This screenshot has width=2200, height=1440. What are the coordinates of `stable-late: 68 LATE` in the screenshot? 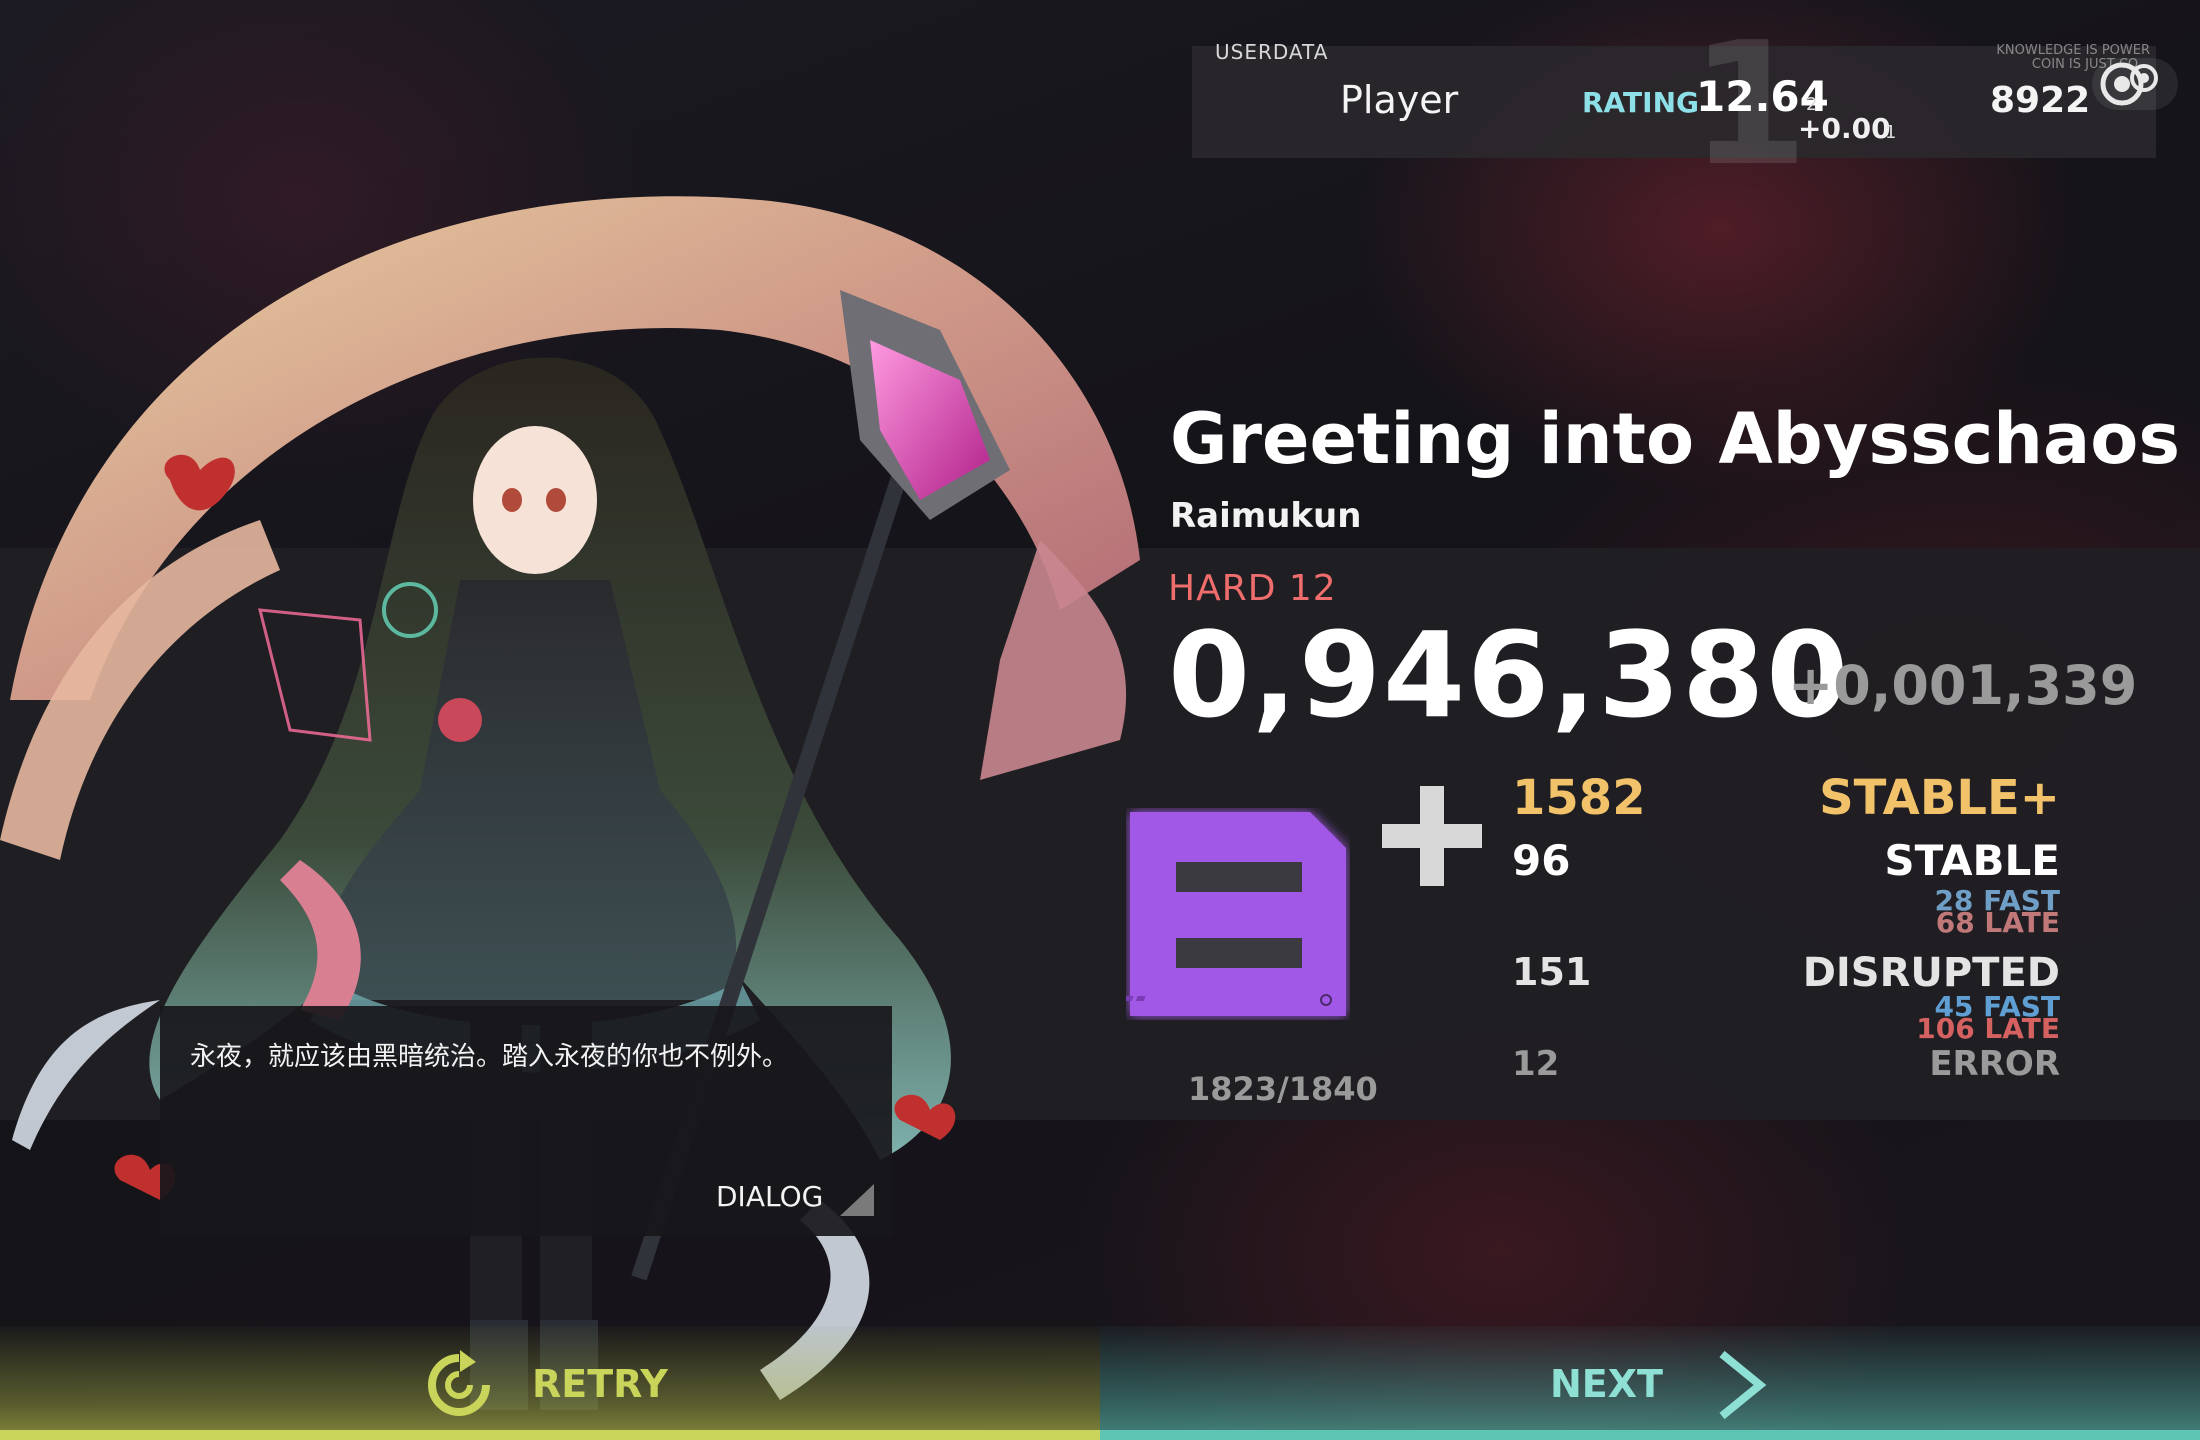 It's located at (1997, 922).